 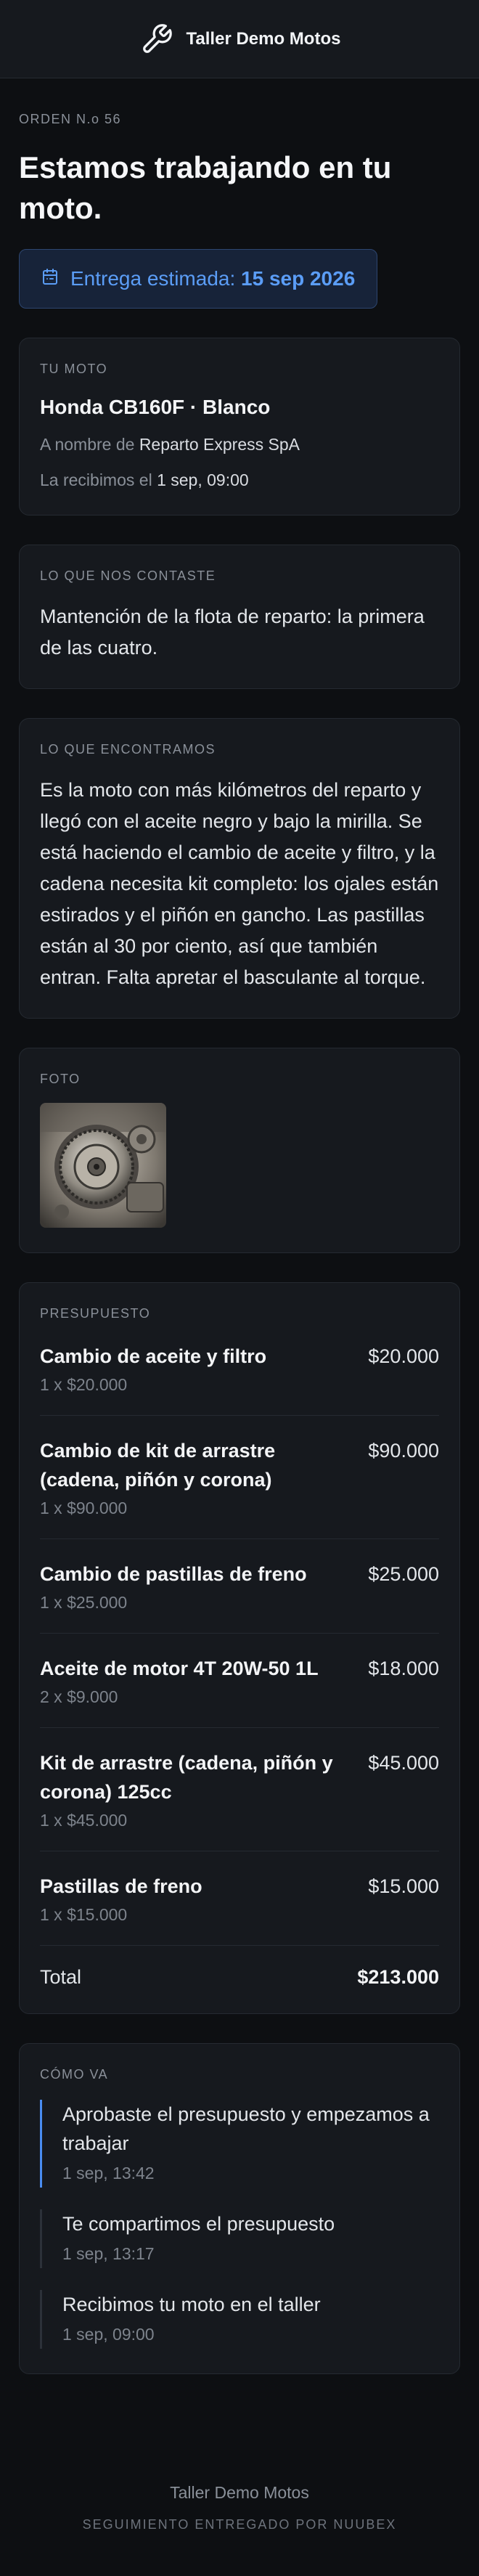 What do you see at coordinates (128, 749) in the screenshot?
I see `found-card-label: LO QUE ENCONTRAMOS` at bounding box center [128, 749].